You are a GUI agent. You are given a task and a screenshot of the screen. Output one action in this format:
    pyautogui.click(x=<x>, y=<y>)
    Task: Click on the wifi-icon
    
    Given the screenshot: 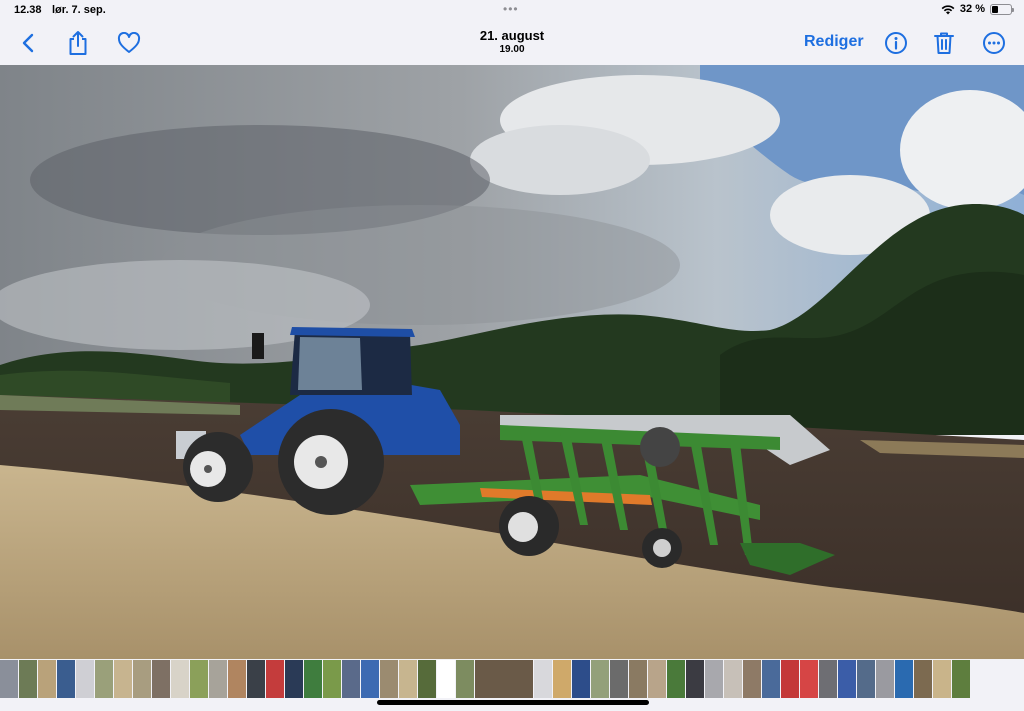 What is the action you would take?
    pyautogui.click(x=948, y=9)
    